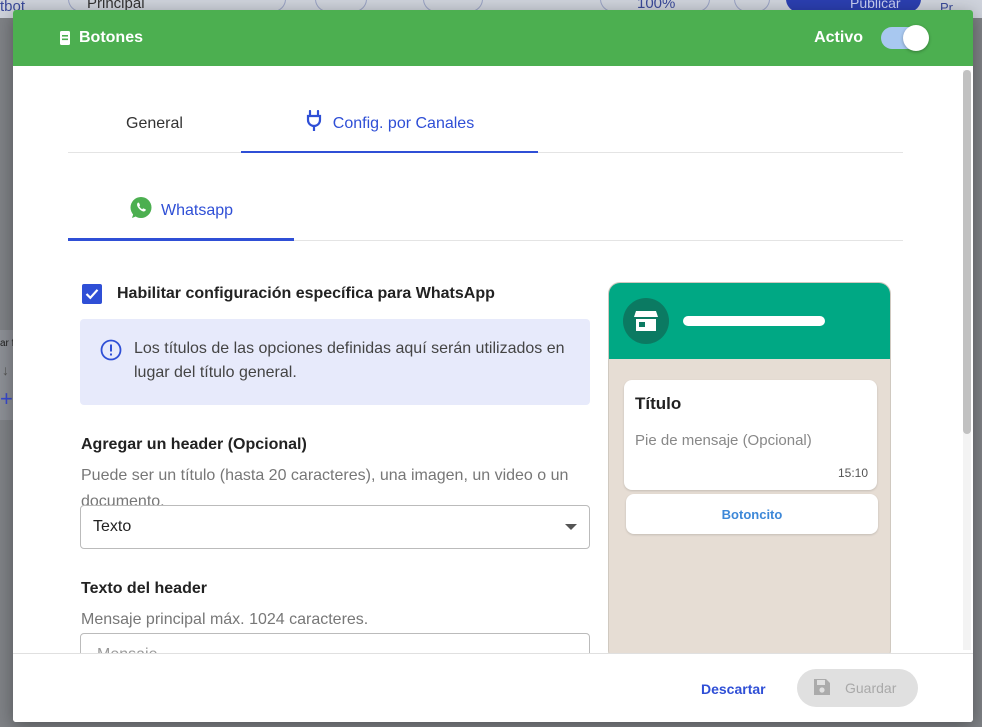 This screenshot has width=982, height=727. I want to click on info-circle-icon, so click(111, 350).